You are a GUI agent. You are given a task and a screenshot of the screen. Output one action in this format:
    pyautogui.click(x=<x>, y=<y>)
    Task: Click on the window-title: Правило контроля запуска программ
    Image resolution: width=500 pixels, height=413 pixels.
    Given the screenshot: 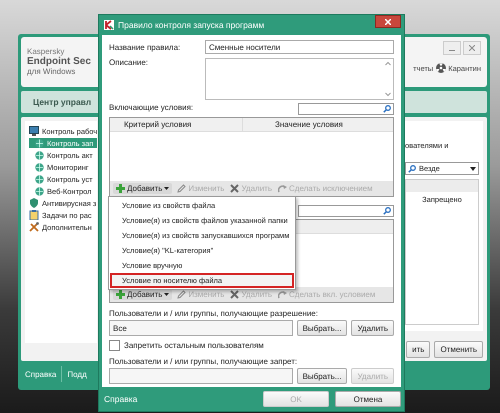 What is the action you would take?
    pyautogui.click(x=191, y=25)
    